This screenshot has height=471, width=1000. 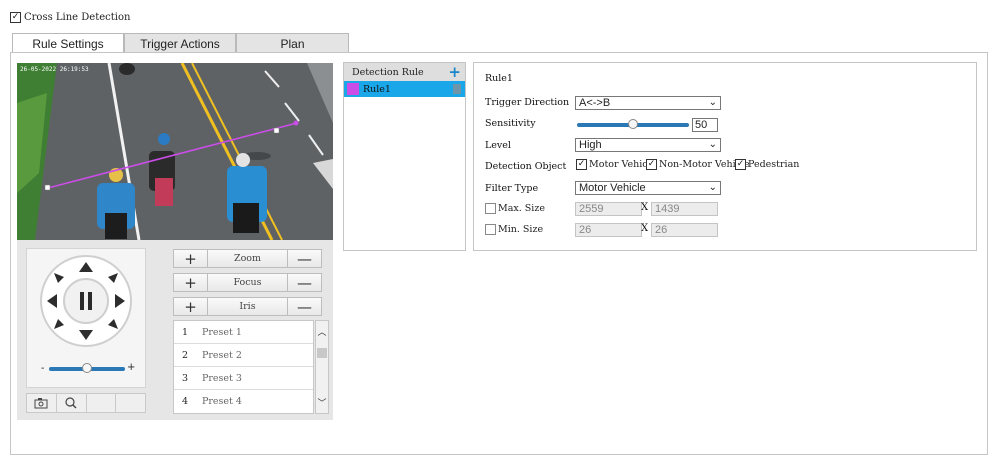 I want to click on delete-rule-icon, so click(x=457, y=89).